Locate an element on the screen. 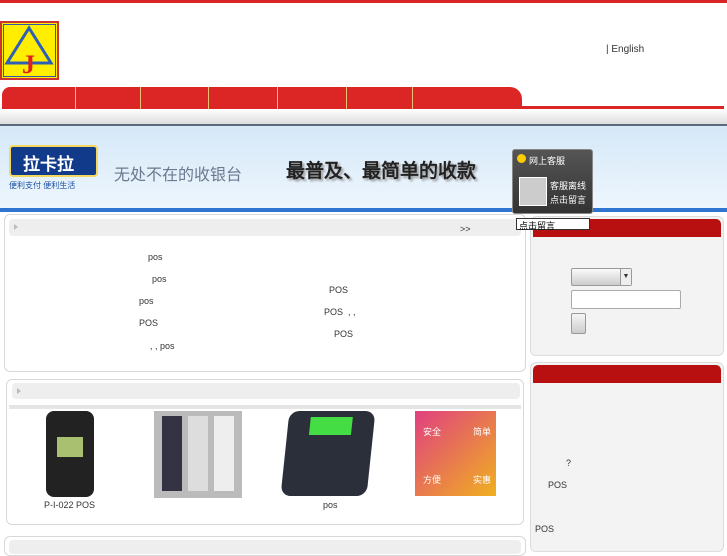 Image resolution: width=727 pixels, height=556 pixels. product-caption: pos is located at coordinates (330, 505).